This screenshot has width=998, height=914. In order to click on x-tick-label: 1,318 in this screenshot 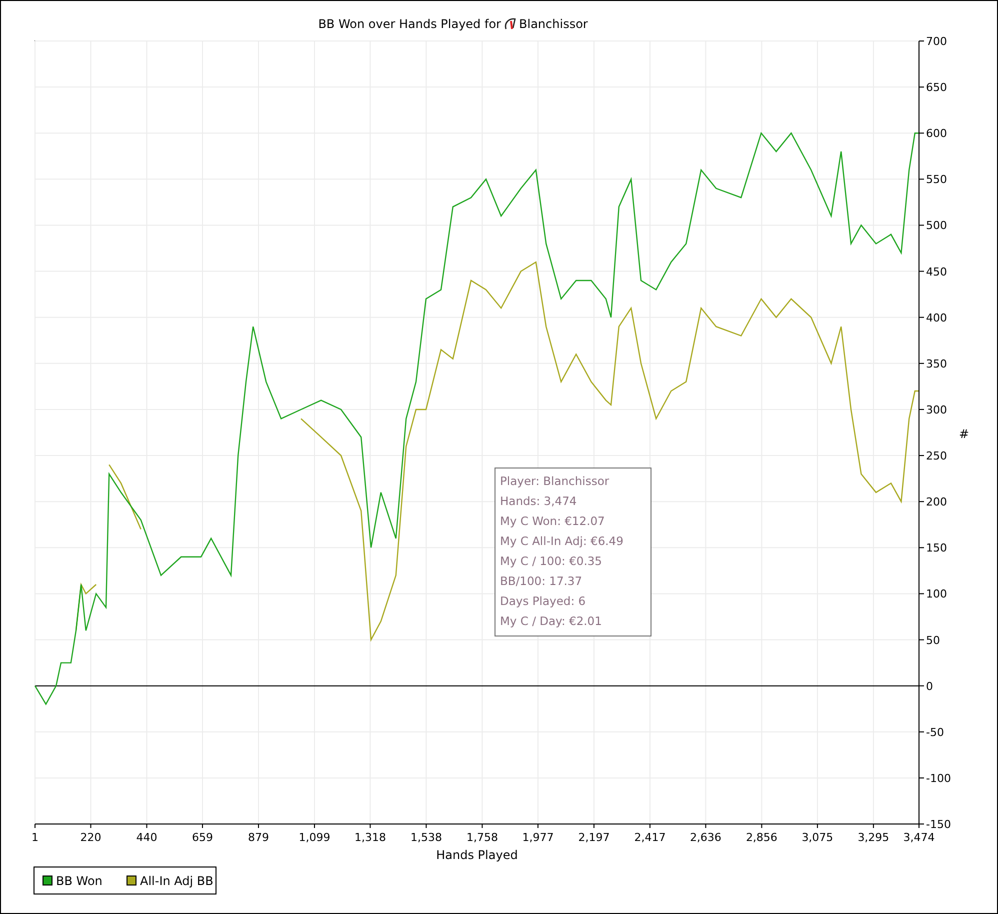, I will do `click(370, 837)`.